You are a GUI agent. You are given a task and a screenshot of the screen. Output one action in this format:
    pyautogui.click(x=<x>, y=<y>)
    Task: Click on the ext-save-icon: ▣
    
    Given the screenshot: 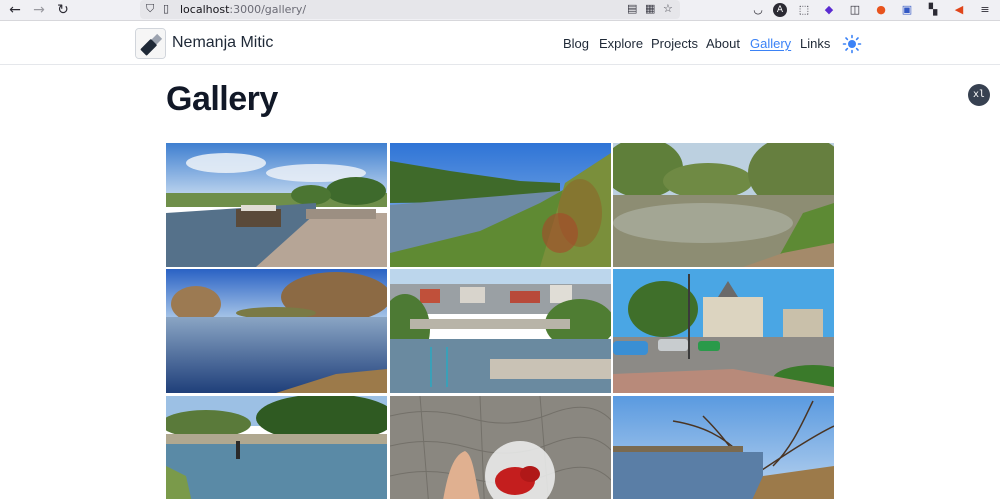 What is the action you would take?
    pyautogui.click(x=907, y=10)
    